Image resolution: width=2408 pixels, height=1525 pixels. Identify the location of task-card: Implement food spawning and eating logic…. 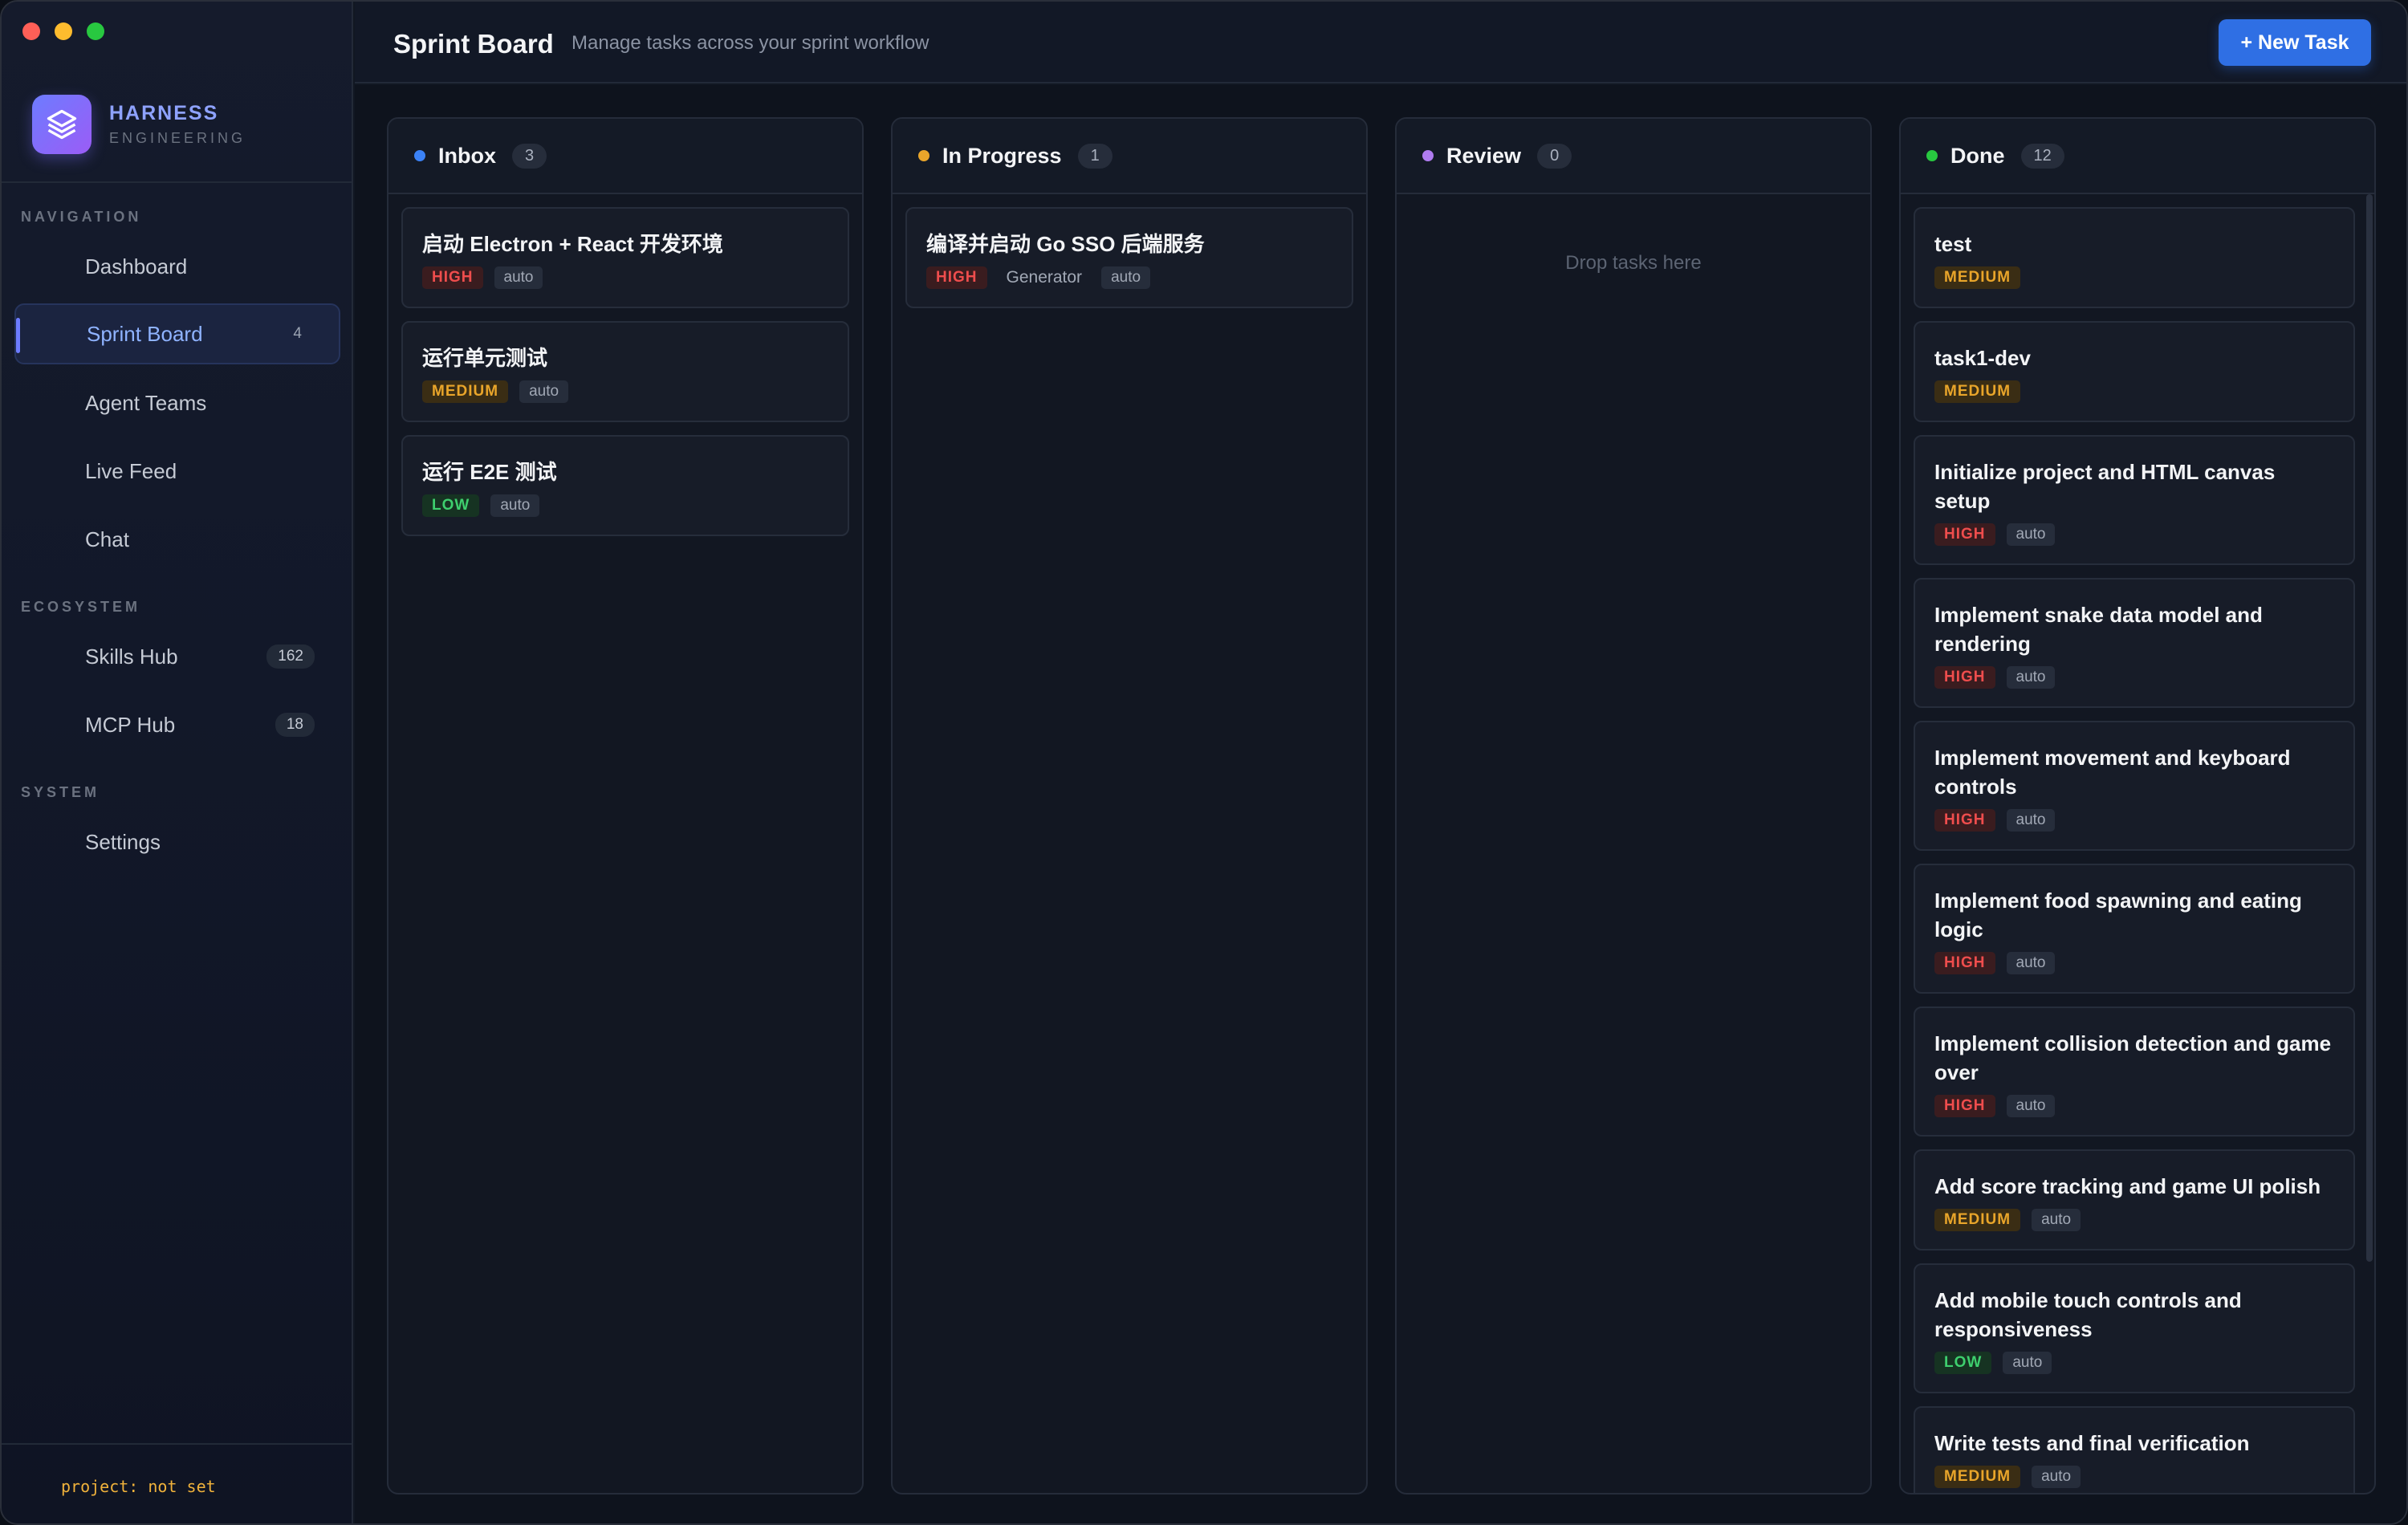
(2134, 929).